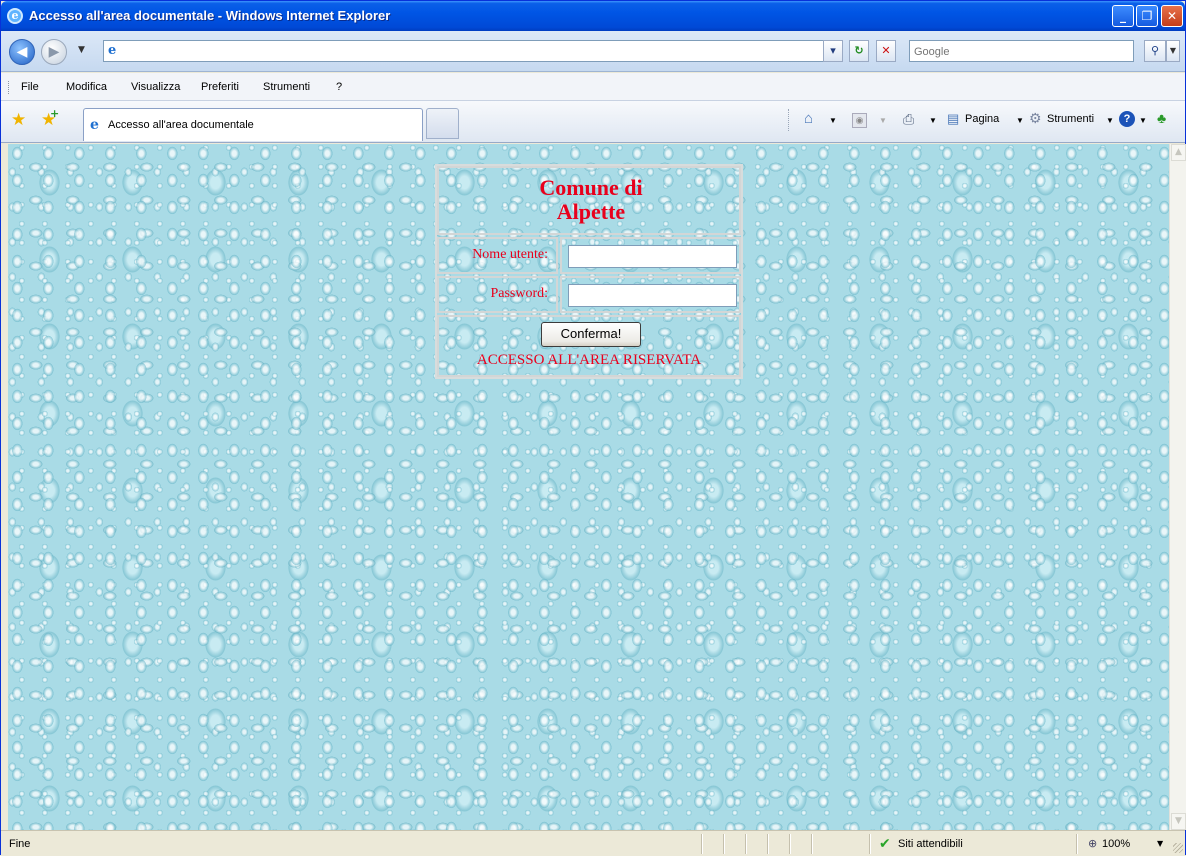 The image size is (1186, 856). Describe the element at coordinates (510, 254) in the screenshot. I see `username-label: Nome utente:` at that location.